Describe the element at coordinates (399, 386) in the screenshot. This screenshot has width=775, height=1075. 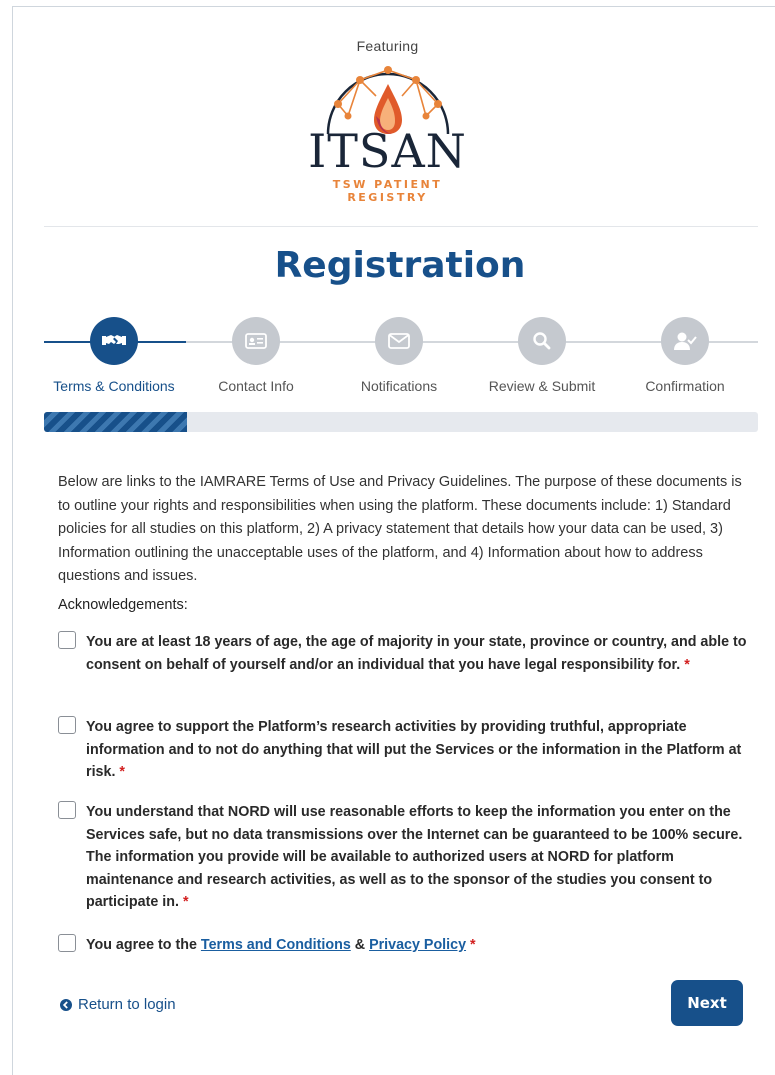
I see `step-label: Notifications` at that location.